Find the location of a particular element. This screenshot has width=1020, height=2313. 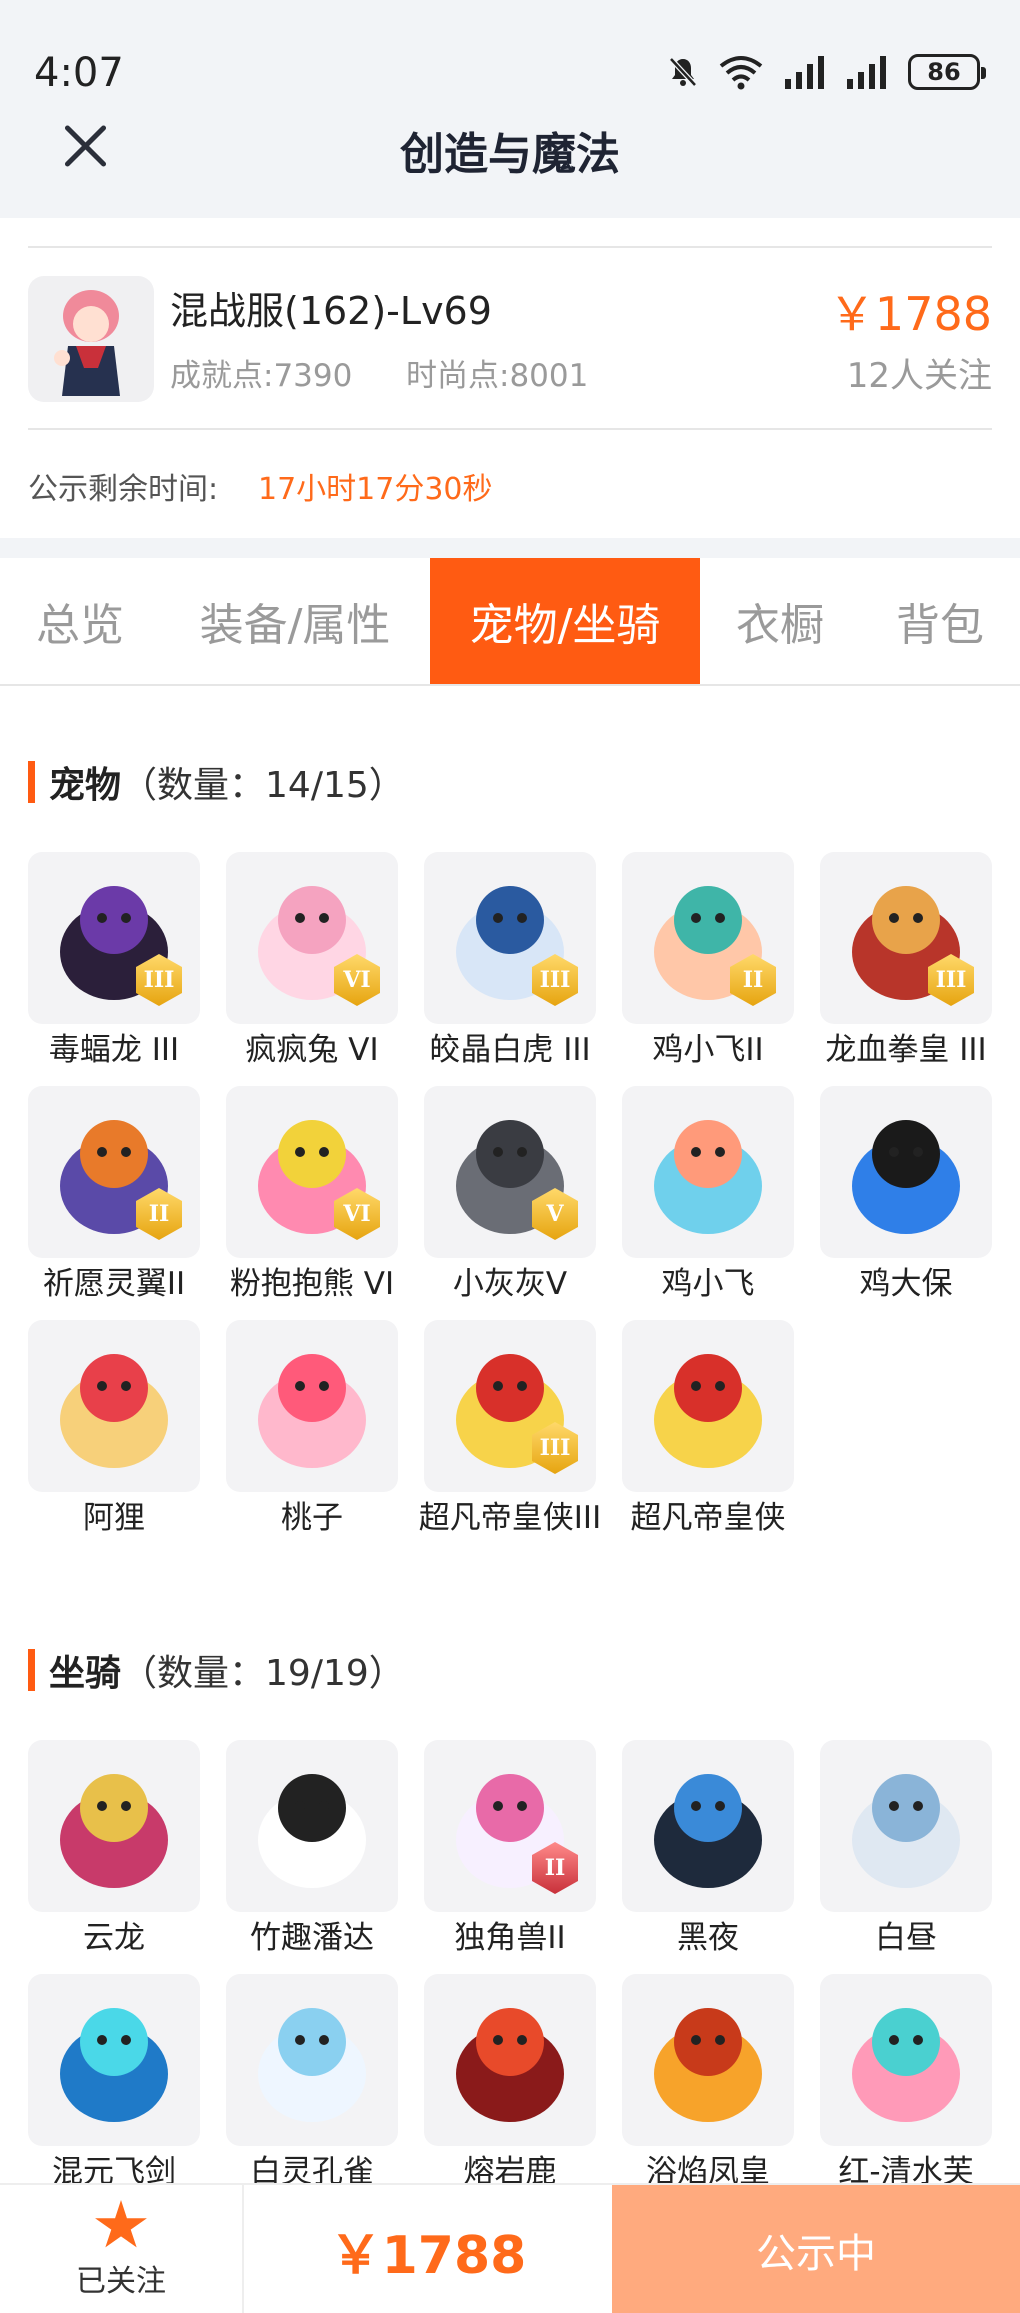

list-item: 浴焰凤皇 is located at coordinates (708, 2083).